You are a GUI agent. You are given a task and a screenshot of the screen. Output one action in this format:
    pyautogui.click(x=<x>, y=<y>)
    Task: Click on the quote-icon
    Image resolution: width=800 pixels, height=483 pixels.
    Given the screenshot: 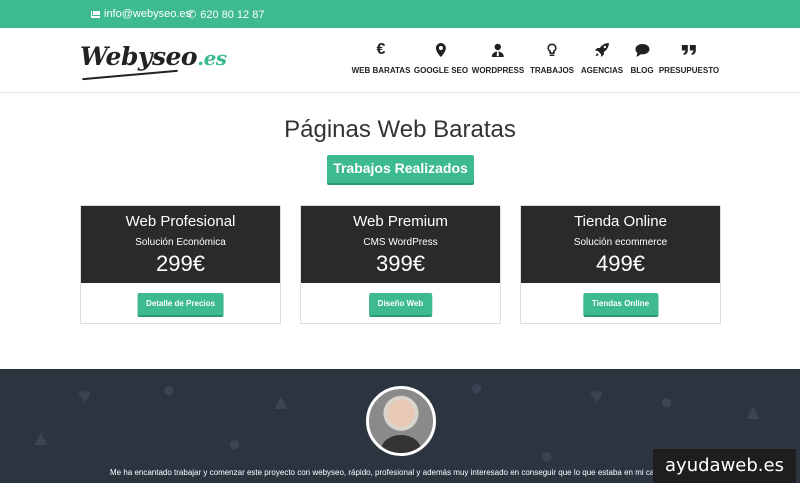 What is the action you would take?
    pyautogui.click(x=689, y=50)
    